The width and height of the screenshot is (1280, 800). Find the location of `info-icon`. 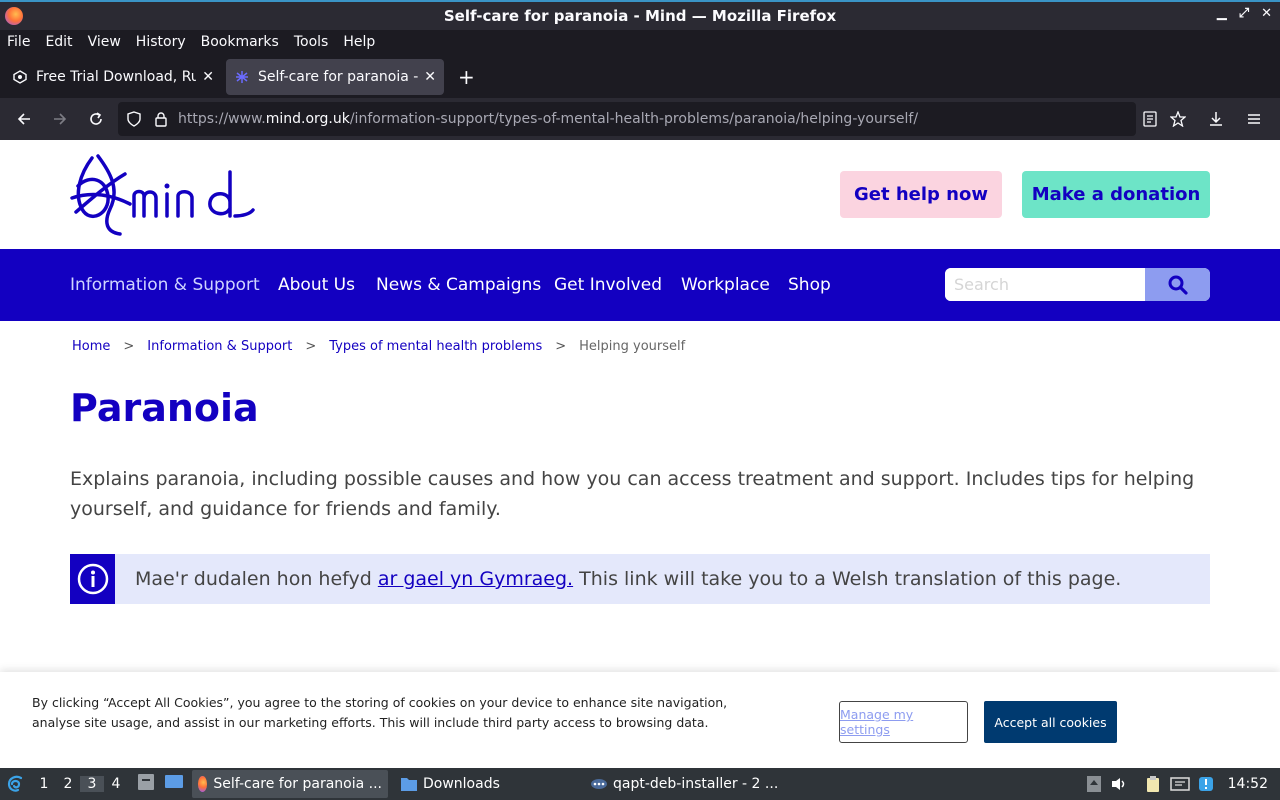

info-icon is located at coordinates (92, 579).